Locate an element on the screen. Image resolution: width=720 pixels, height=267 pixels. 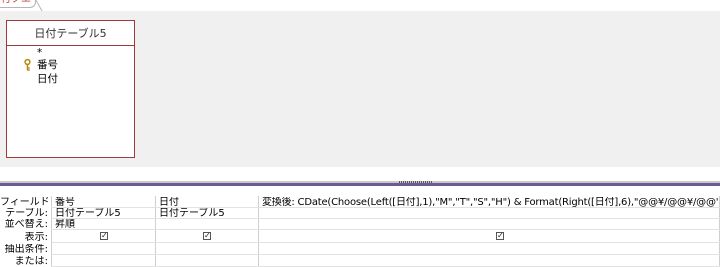
row-label-sort: 並べ替え: is located at coordinates (26, 224).